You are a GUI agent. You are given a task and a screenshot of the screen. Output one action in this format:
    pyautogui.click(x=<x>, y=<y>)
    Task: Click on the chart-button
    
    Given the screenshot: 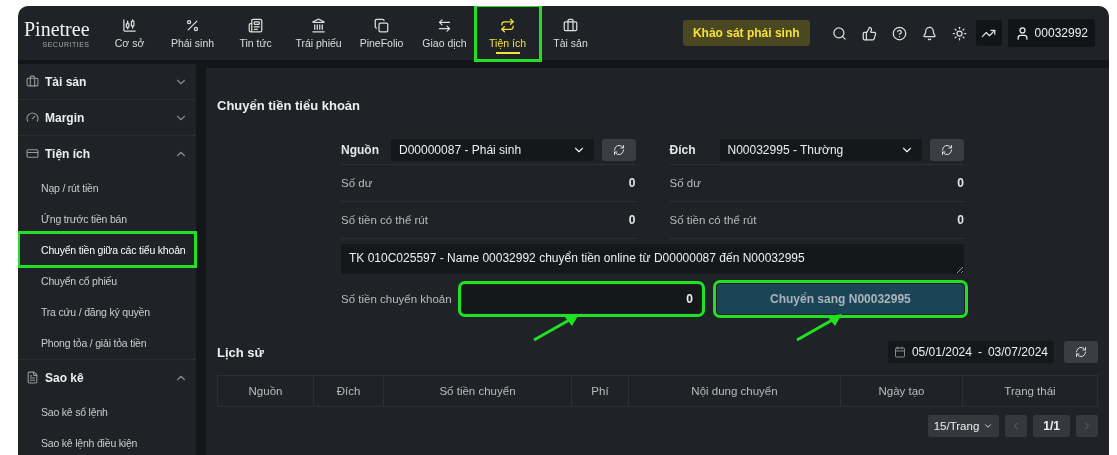 What is the action you would take?
    pyautogui.click(x=988, y=33)
    